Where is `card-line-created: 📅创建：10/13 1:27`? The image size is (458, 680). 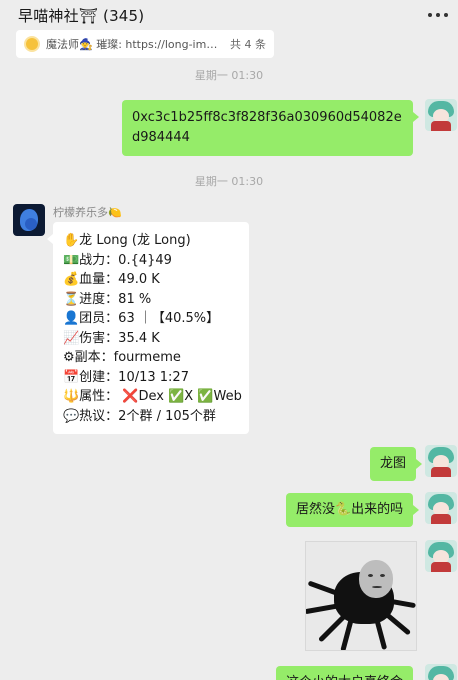 card-line-created: 📅创建：10/13 1:27 is located at coordinates (126, 377).